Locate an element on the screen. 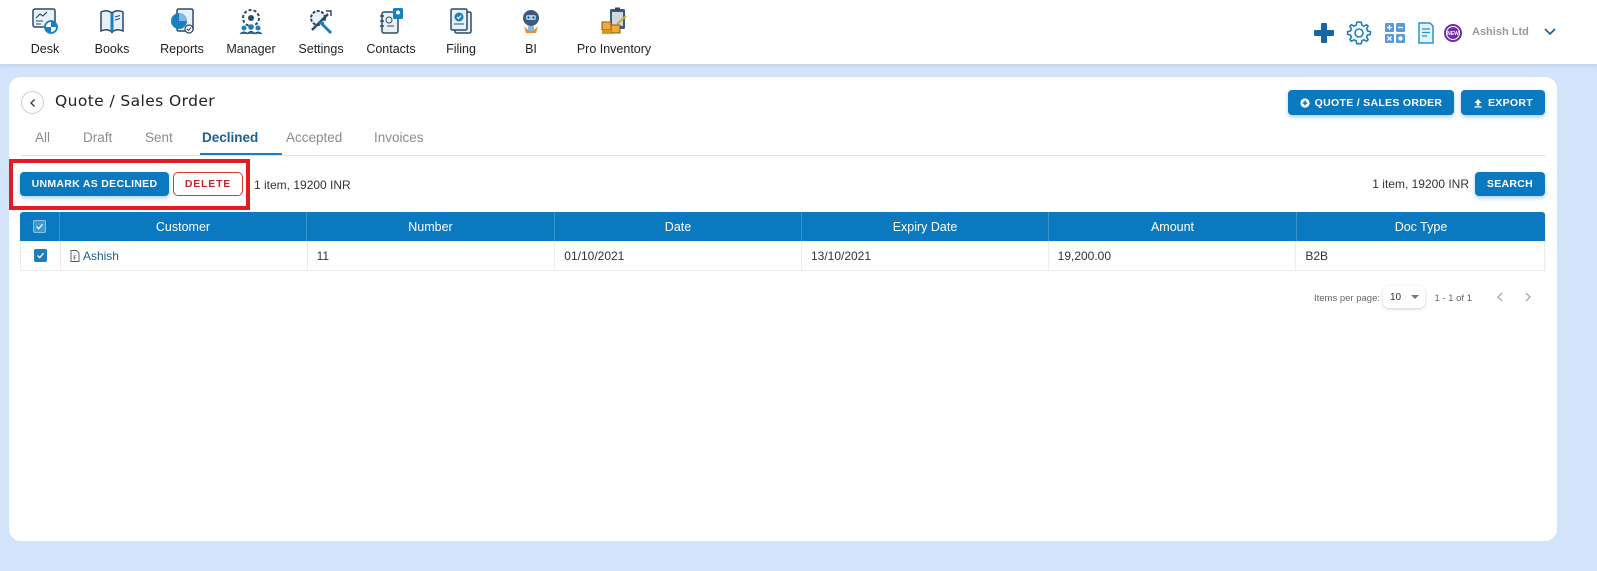 This screenshot has width=1597, height=571. export-label: EXPORT is located at coordinates (1510, 102).